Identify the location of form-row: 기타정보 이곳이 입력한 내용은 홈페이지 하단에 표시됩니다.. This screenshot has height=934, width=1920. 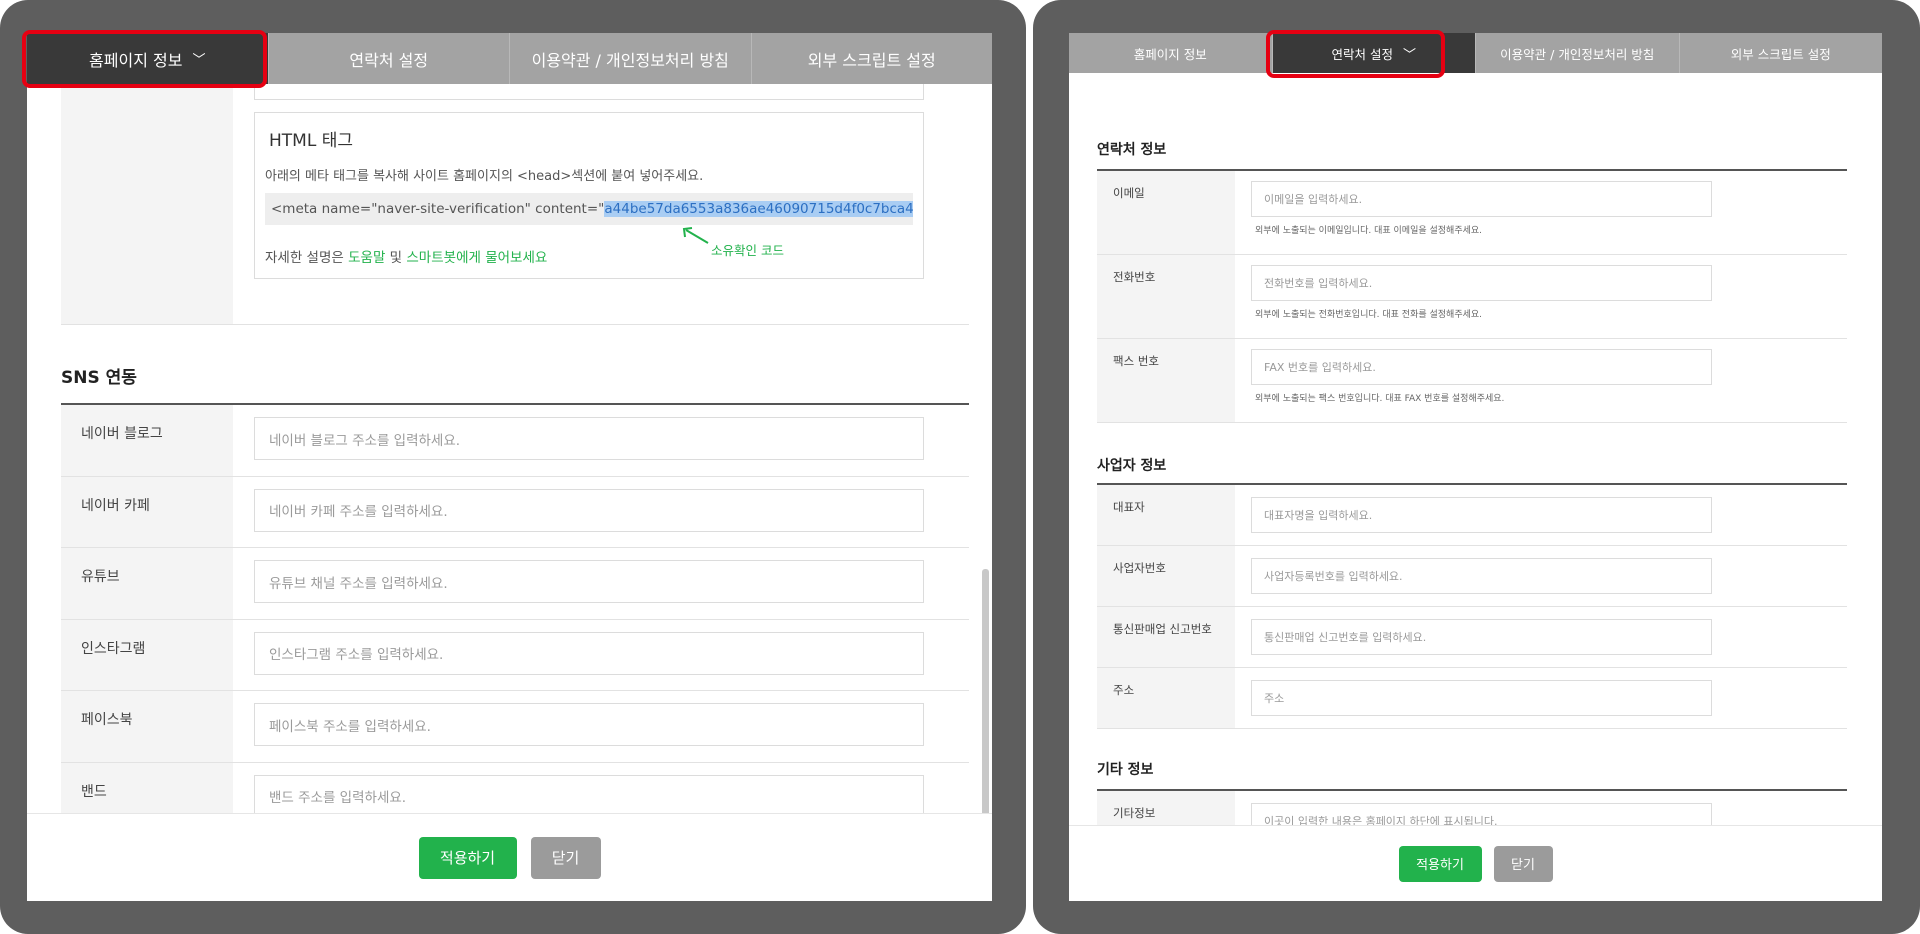
(1472, 808).